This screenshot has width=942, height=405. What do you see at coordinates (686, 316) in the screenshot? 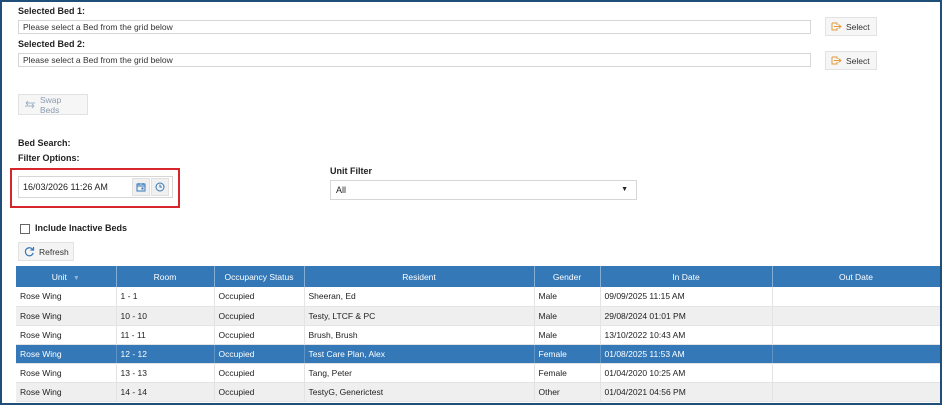
I see `cell-in-date: 29/08/2024 01:01 PM` at bounding box center [686, 316].